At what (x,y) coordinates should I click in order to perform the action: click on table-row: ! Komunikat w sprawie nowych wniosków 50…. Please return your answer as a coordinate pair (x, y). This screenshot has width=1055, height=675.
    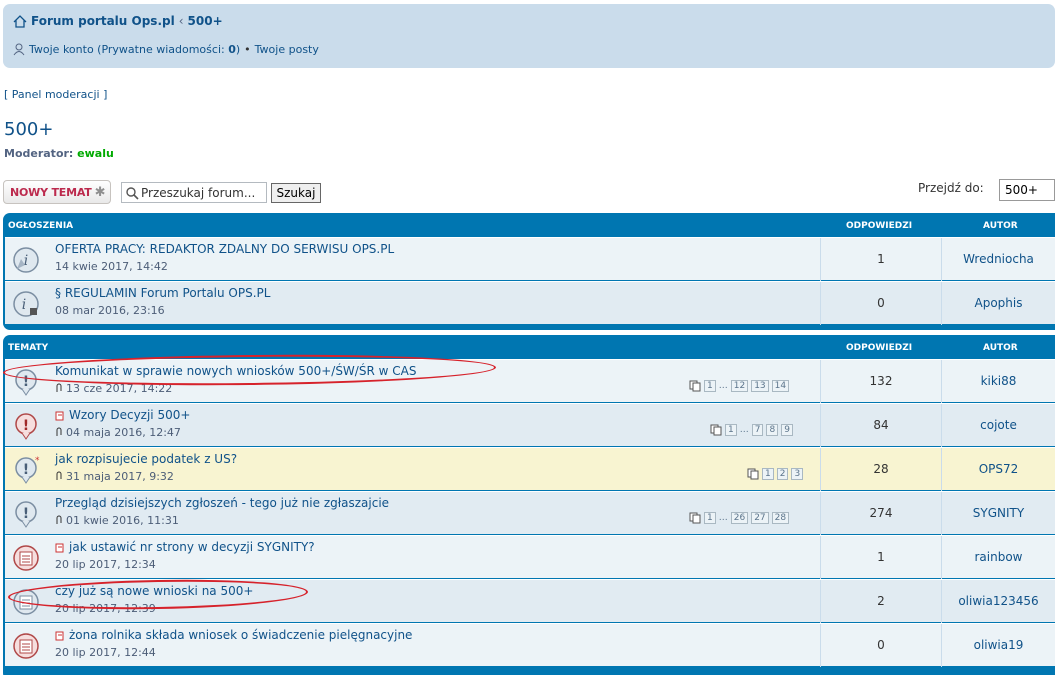
    Looking at the image, I should click on (530, 381).